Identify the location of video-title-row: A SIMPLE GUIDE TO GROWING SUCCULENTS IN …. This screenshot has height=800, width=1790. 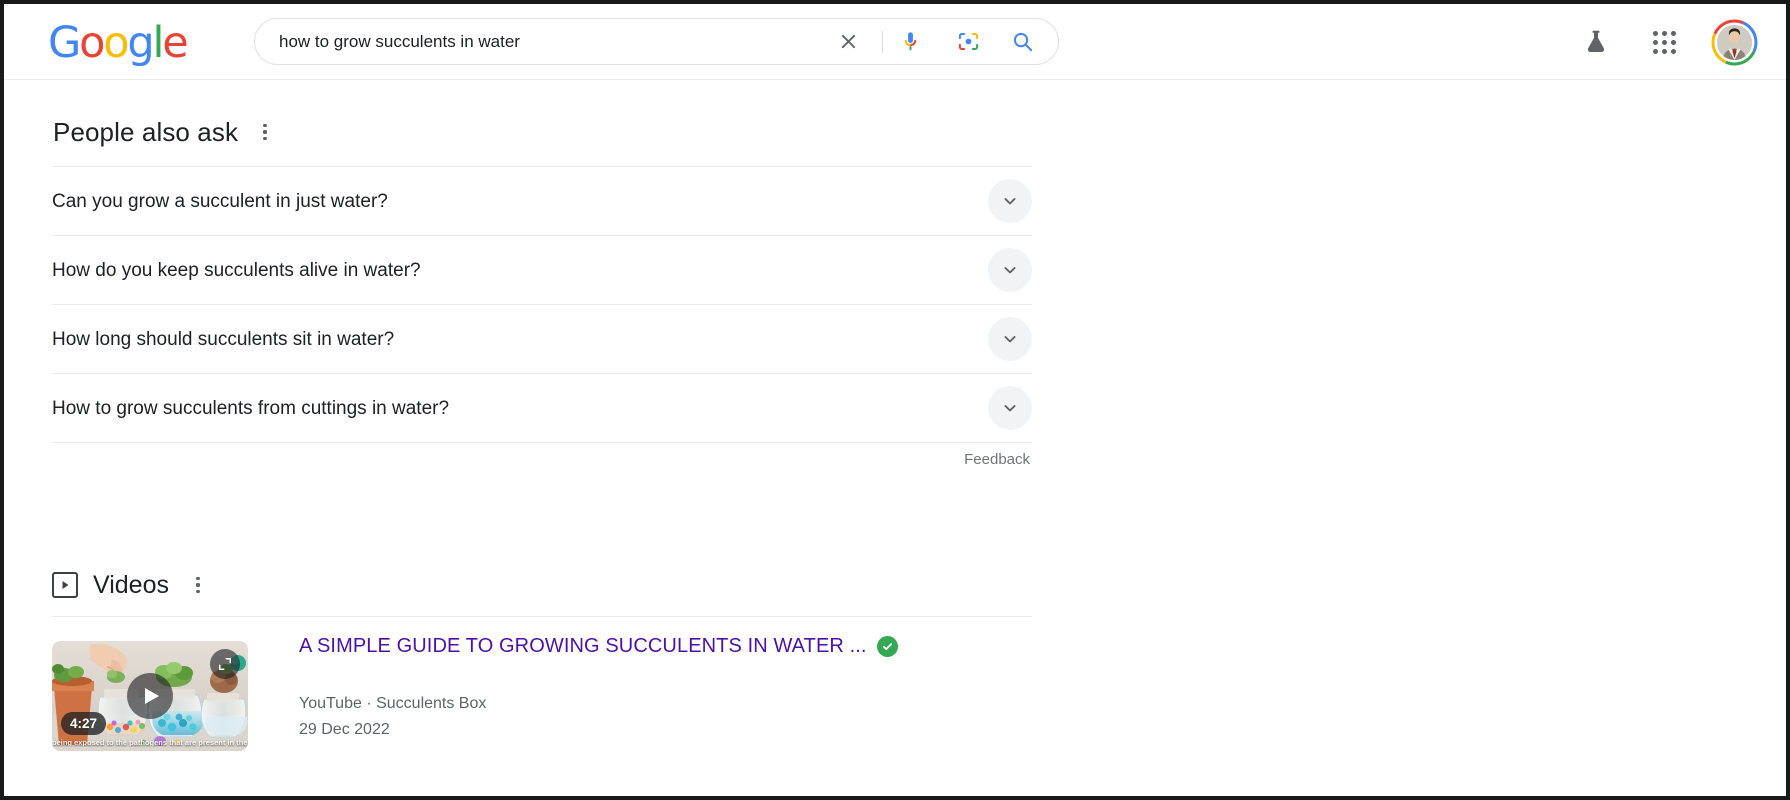
(649, 646).